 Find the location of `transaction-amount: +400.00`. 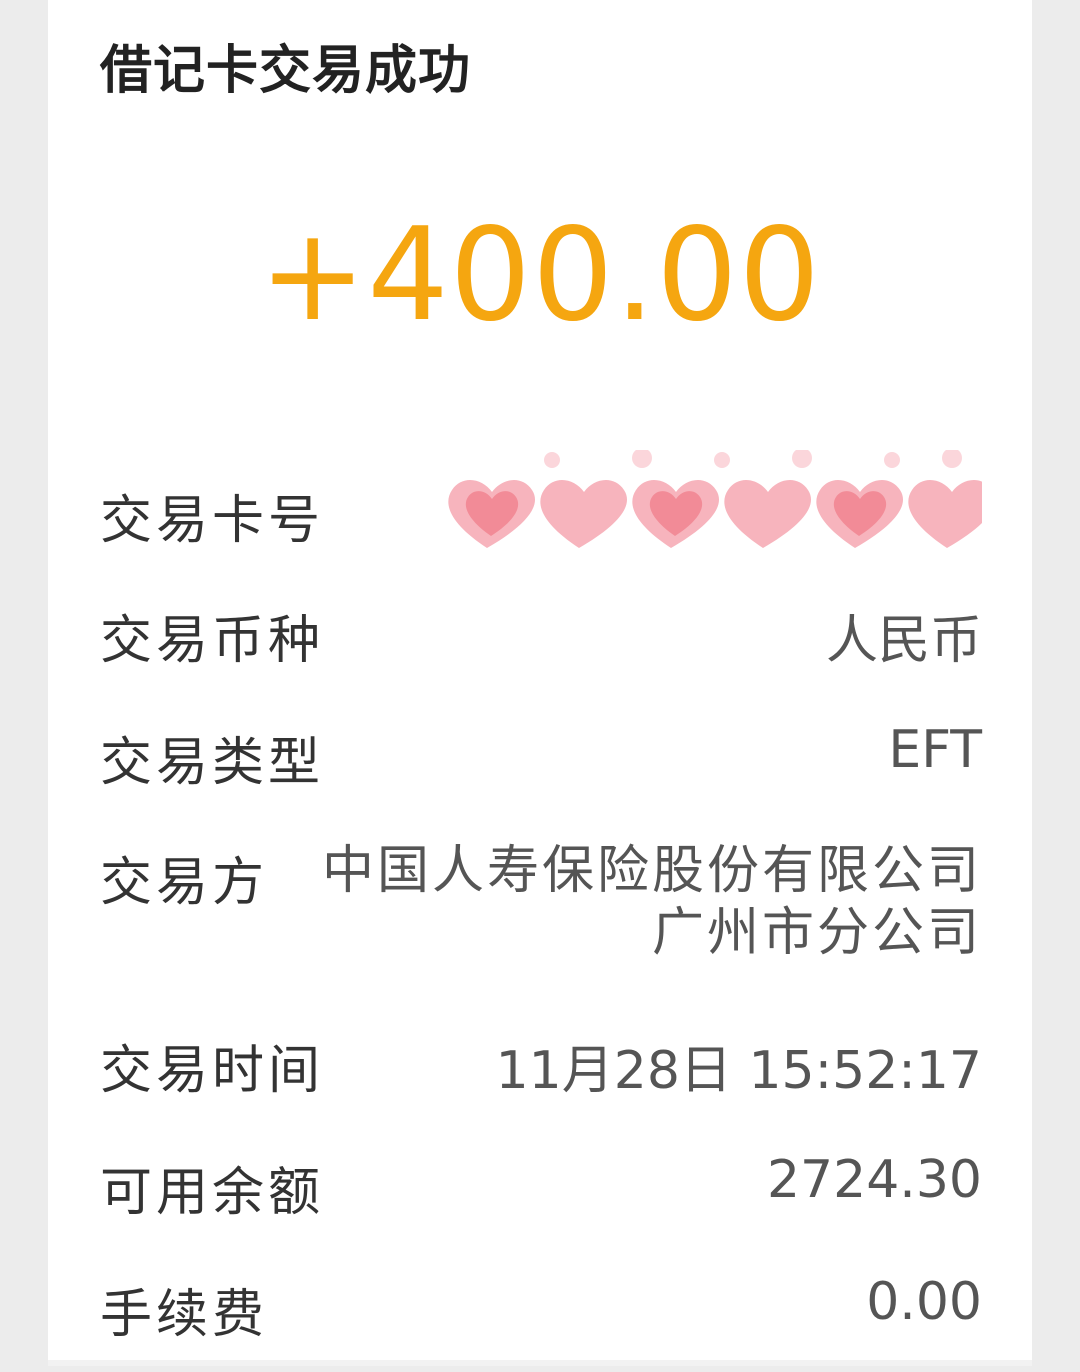

transaction-amount: +400.00 is located at coordinates (540, 275).